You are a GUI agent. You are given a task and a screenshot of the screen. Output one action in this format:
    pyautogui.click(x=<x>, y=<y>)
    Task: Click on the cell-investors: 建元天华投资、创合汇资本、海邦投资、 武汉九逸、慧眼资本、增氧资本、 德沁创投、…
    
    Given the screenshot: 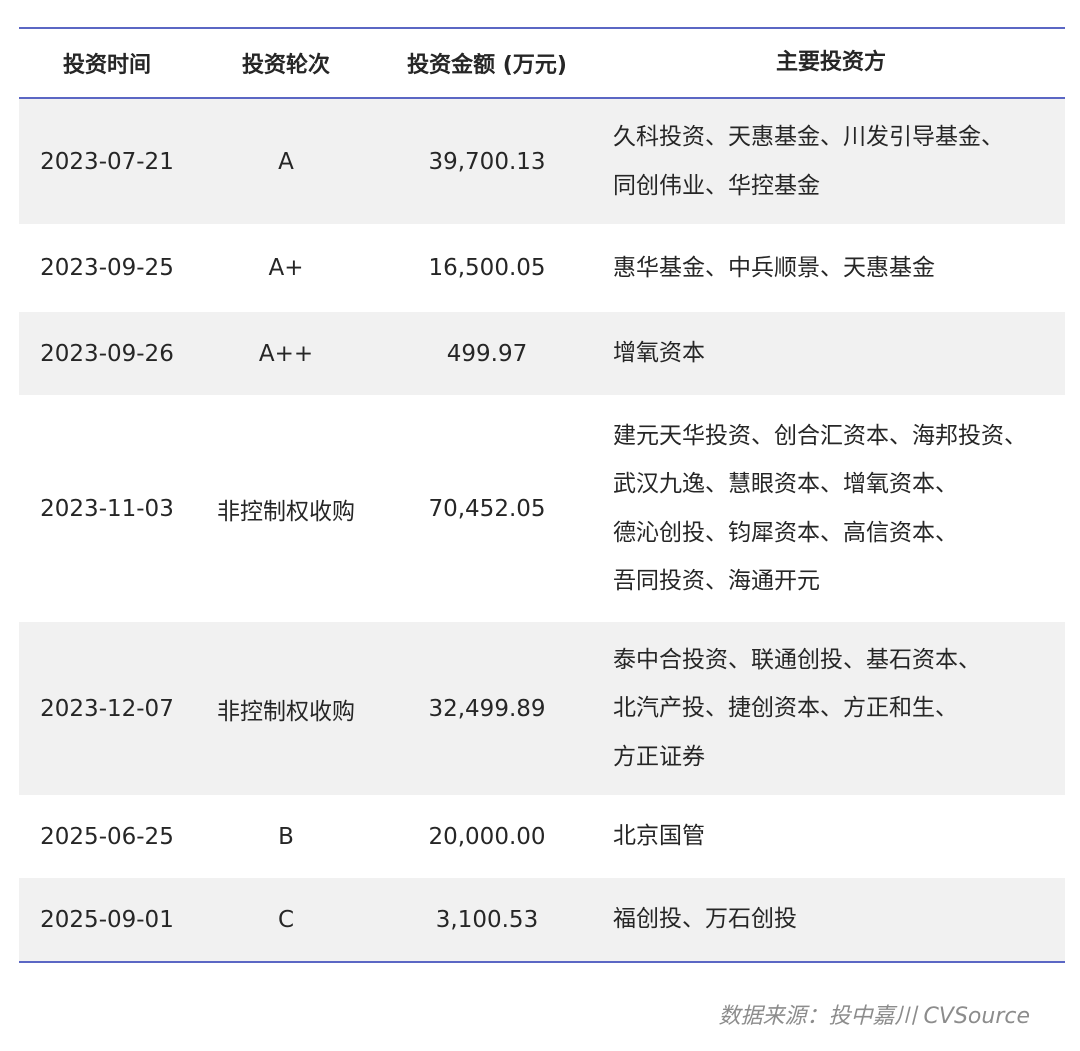 What is the action you would take?
    pyautogui.click(x=831, y=509)
    